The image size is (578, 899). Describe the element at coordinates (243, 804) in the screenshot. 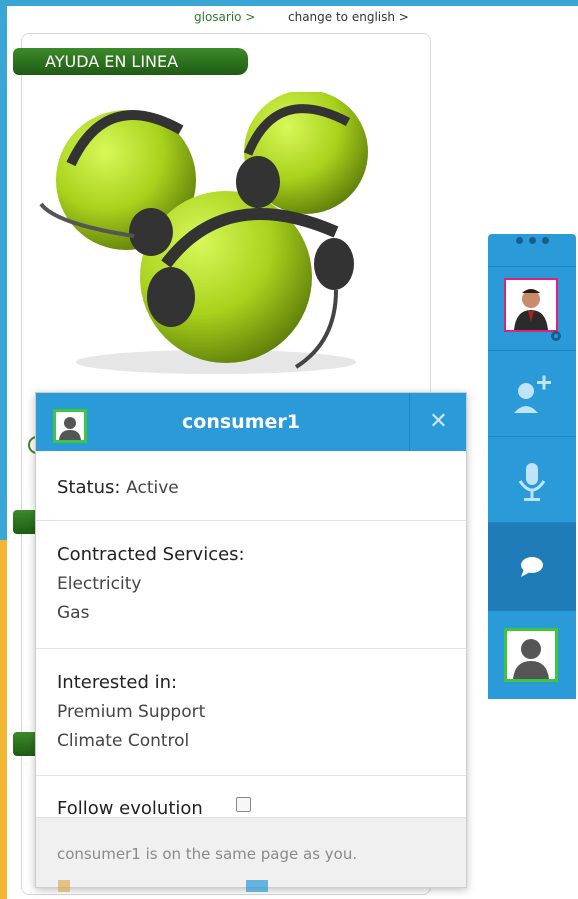

I see `follow-checkbox` at that location.